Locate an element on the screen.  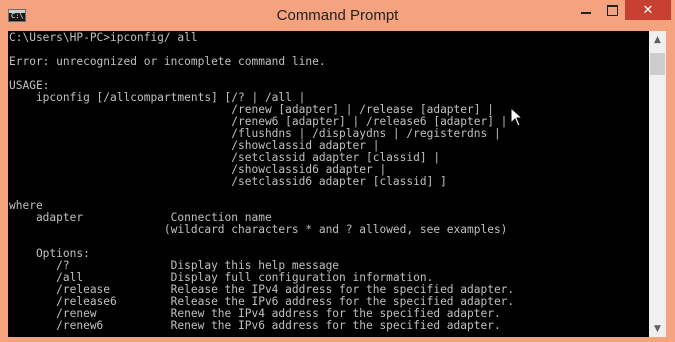
maximize-icon is located at coordinates (612, 10).